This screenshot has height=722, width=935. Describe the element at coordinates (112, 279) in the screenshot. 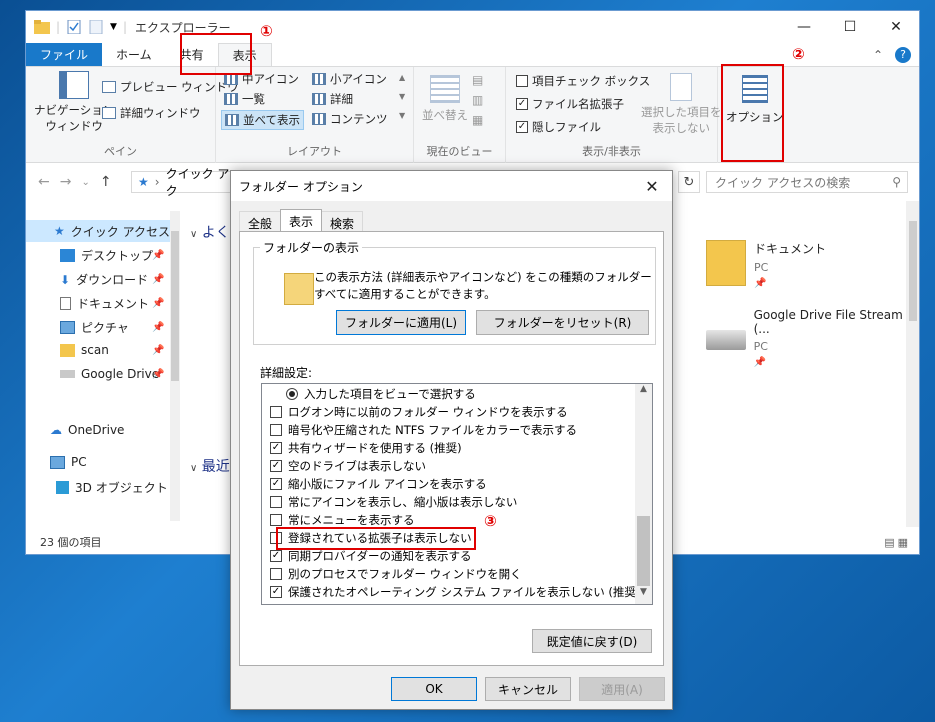

I see `sidebar-item-downloads: ⬇ ダウンロード 📌` at that location.